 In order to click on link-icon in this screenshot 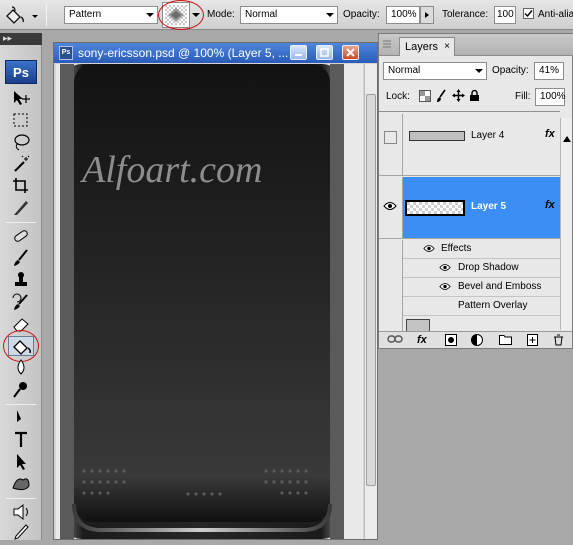, I will do `click(395, 339)`.